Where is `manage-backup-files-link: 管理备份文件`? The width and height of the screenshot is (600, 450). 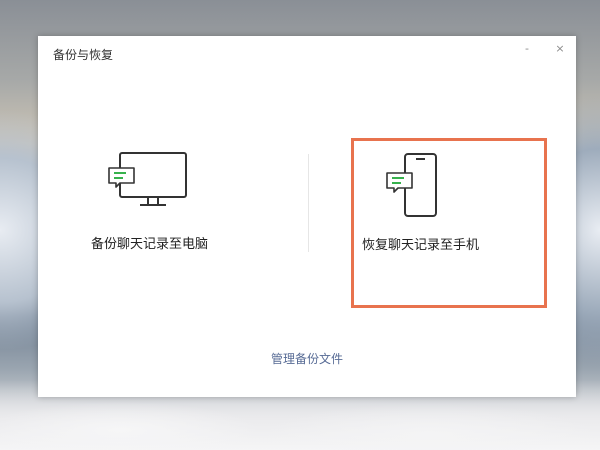
manage-backup-files-link: 管理备份文件 is located at coordinates (307, 358).